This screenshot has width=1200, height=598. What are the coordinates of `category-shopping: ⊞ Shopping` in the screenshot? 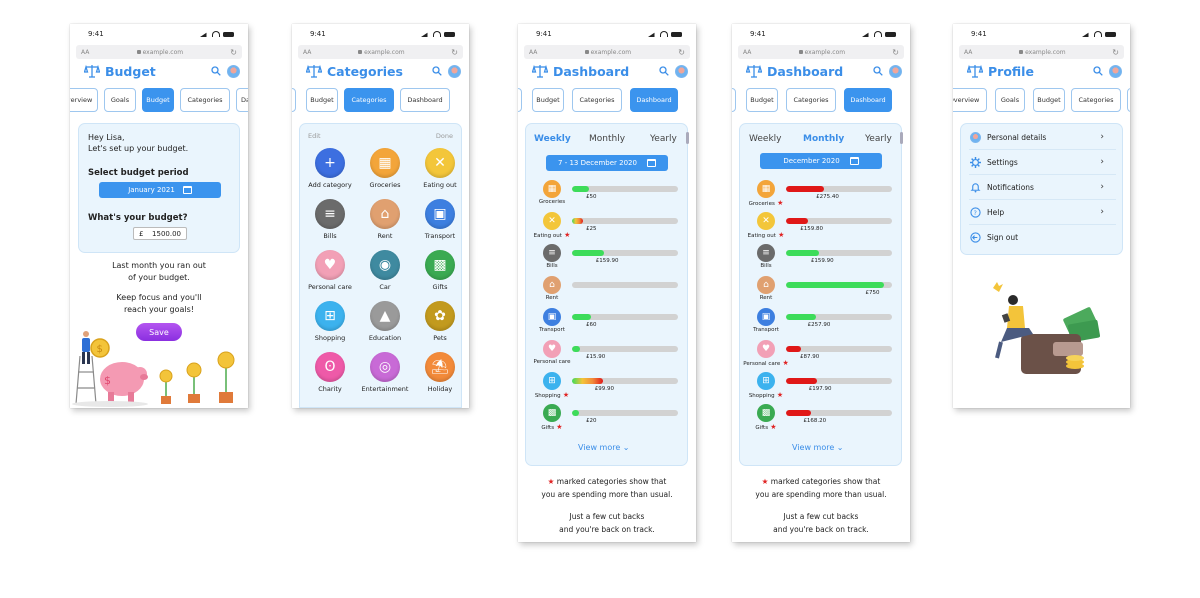 It's located at (330, 321).